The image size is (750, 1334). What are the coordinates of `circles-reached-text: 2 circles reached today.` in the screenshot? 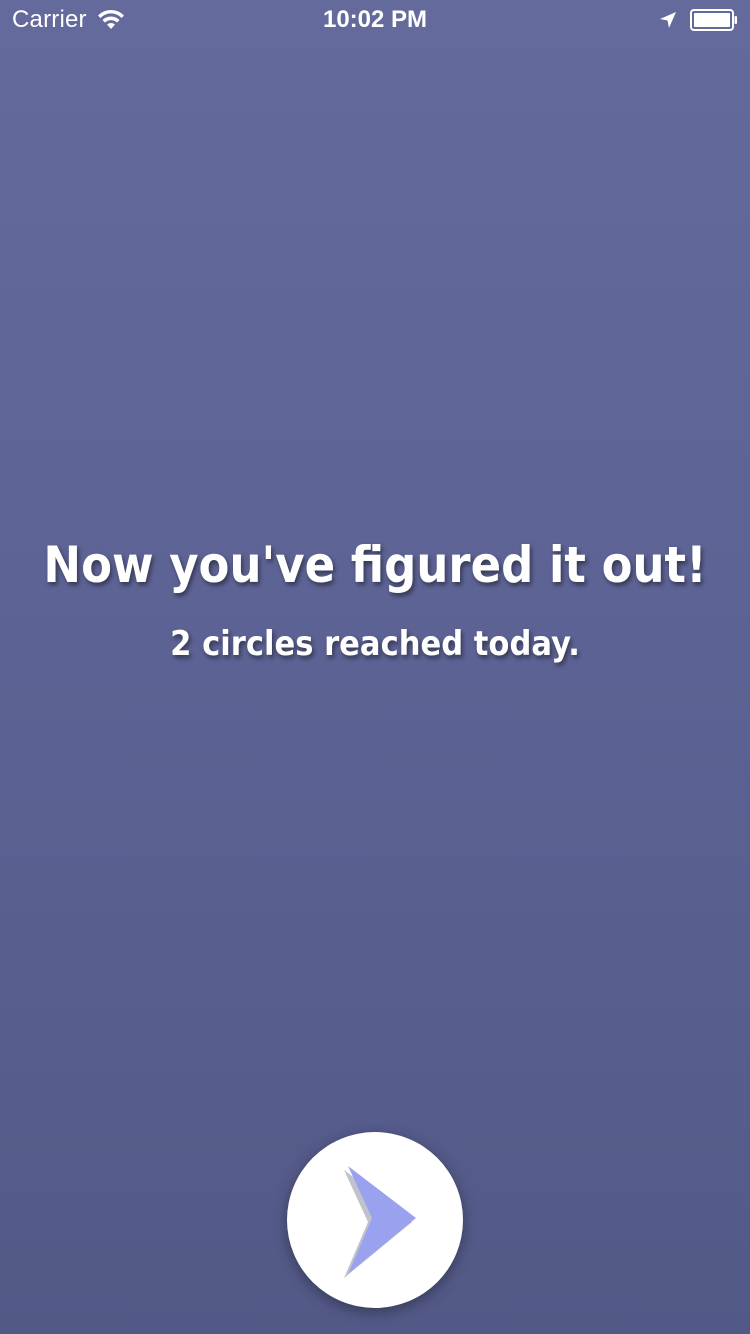 It's located at (375, 644).